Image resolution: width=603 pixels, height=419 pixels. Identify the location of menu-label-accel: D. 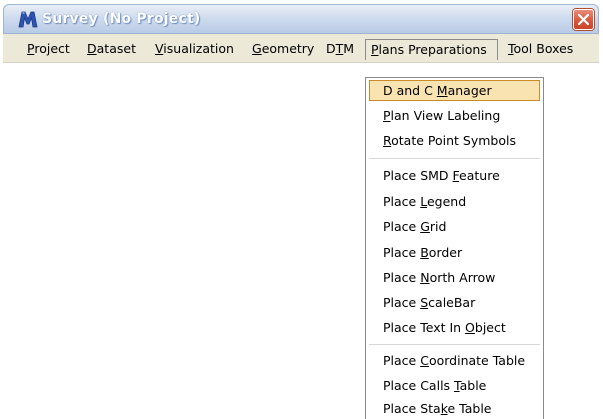
(92, 48).